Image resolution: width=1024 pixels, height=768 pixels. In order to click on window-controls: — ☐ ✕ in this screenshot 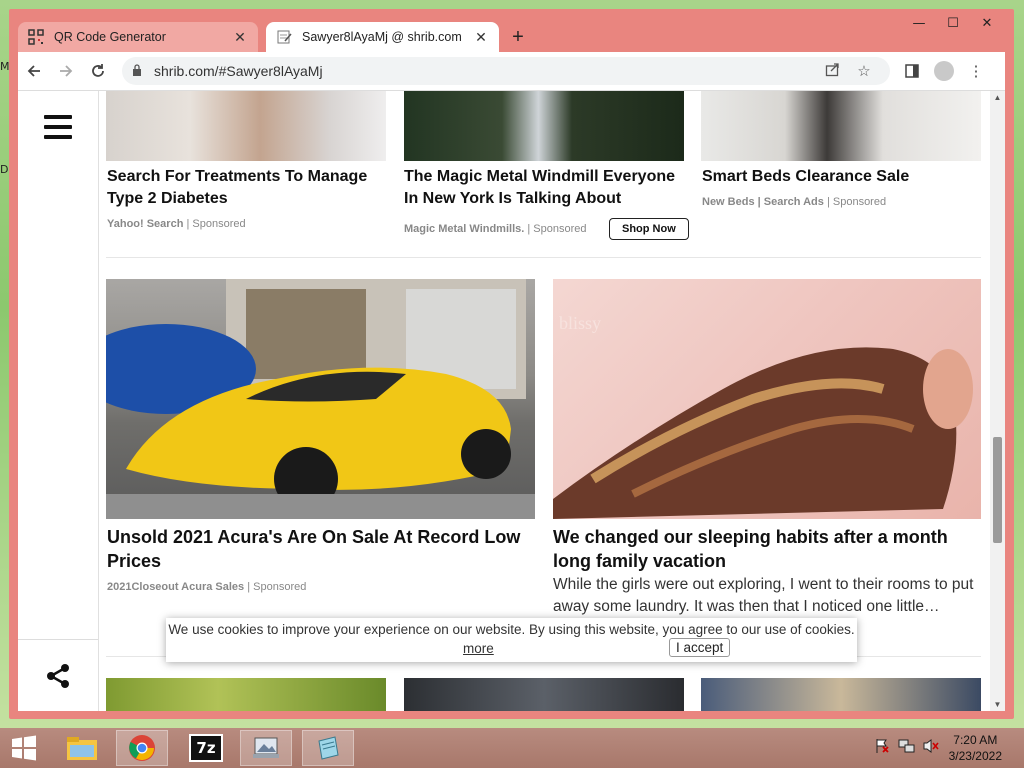, I will do `click(953, 23)`.